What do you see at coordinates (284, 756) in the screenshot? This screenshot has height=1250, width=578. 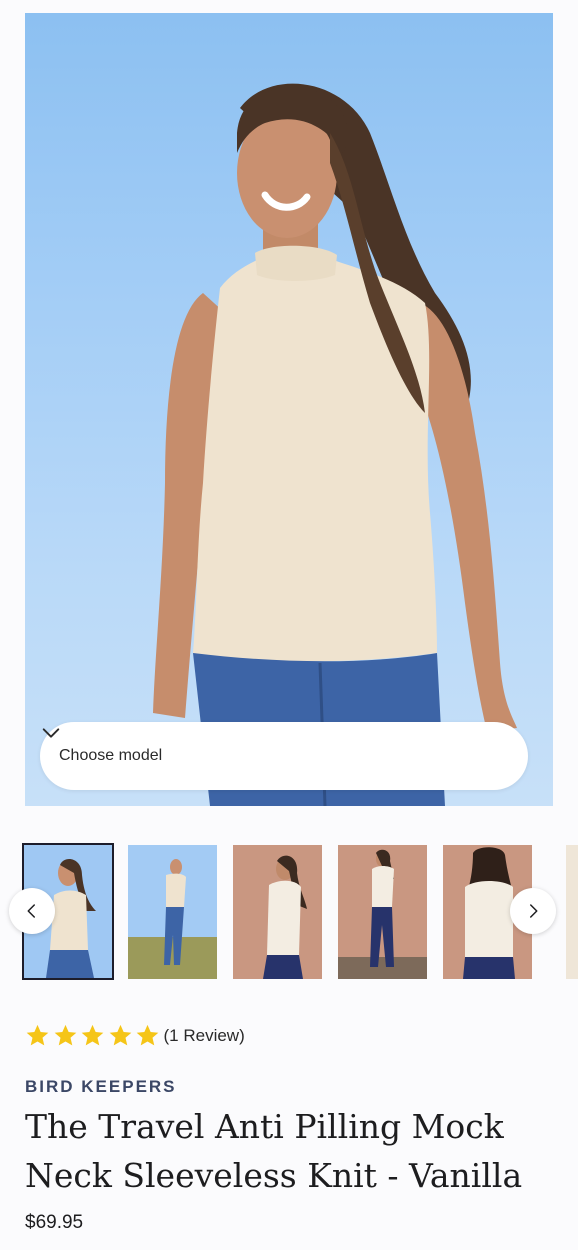 I see `choose-model-dropdown: Choose model` at bounding box center [284, 756].